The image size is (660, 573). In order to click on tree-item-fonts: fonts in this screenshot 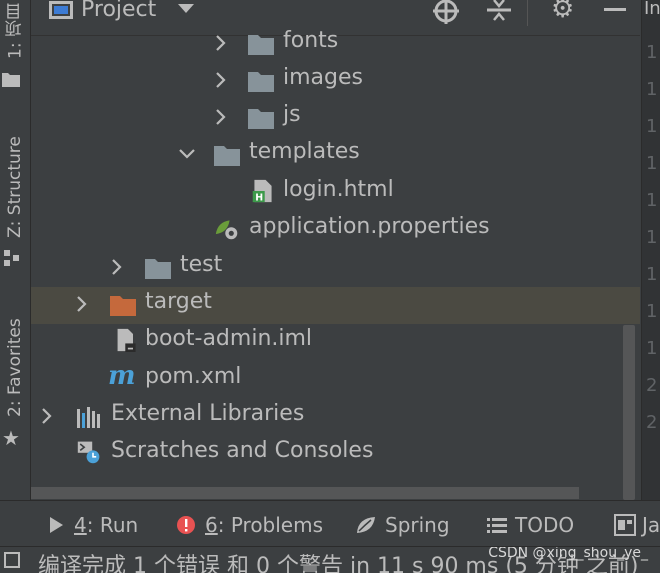, I will do `click(335, 44)`.